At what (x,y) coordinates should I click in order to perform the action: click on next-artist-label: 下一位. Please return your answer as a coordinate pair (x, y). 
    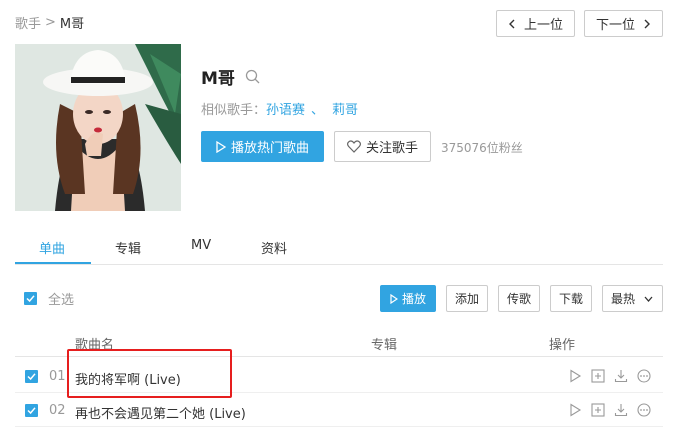
    Looking at the image, I should click on (615, 25).